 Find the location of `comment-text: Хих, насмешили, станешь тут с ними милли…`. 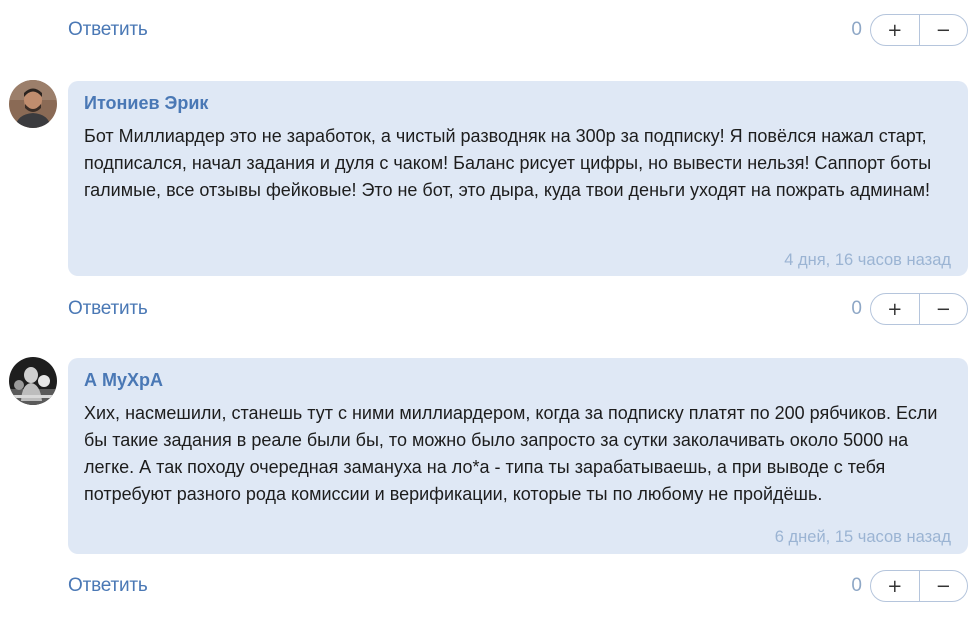

comment-text: Хих, насмешили, станешь тут с ними милли… is located at coordinates (511, 453).